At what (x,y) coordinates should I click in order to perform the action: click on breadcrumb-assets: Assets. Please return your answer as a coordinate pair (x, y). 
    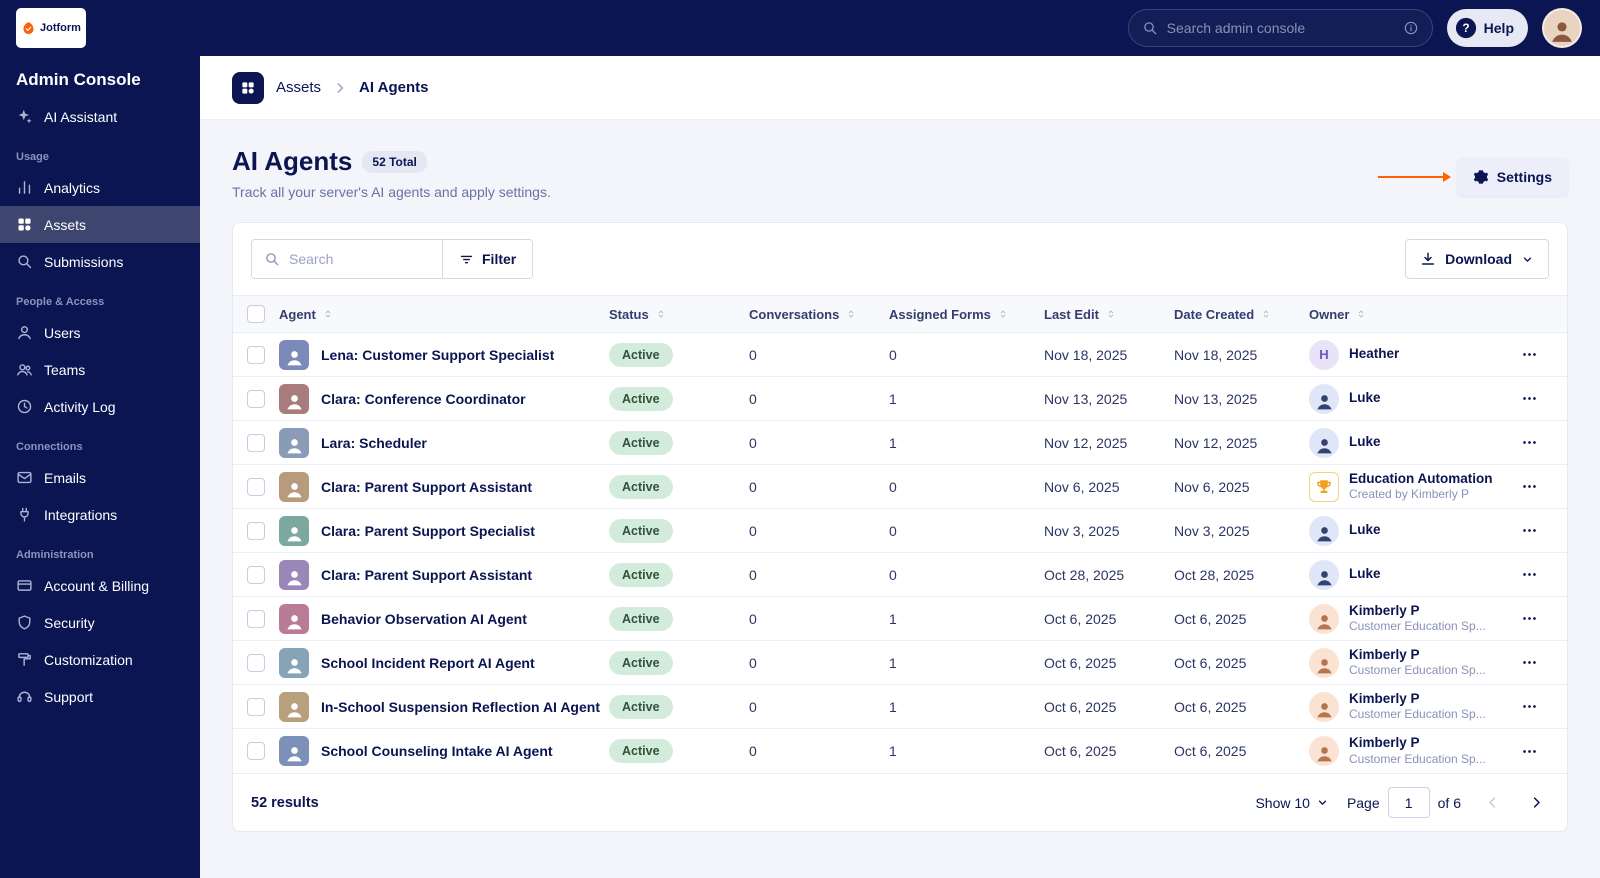
    Looking at the image, I should click on (298, 87).